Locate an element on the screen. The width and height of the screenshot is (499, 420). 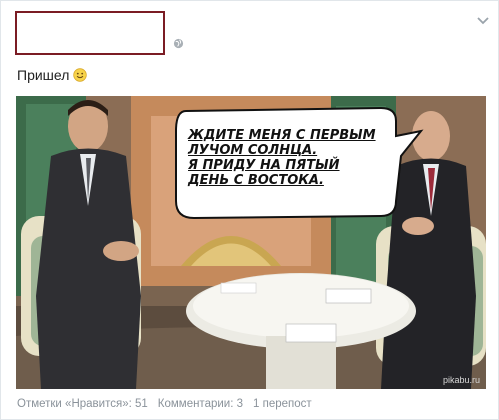
speech-line-1: ЖДИТЕ МЕНЯ С ПЕРВЫМ is located at coordinates (282, 135).